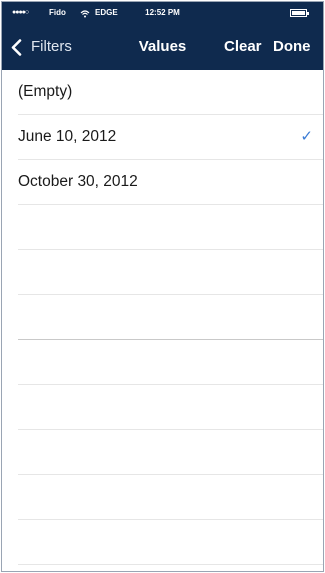  What do you see at coordinates (16, 47) in the screenshot?
I see `chevron-left-icon` at bounding box center [16, 47].